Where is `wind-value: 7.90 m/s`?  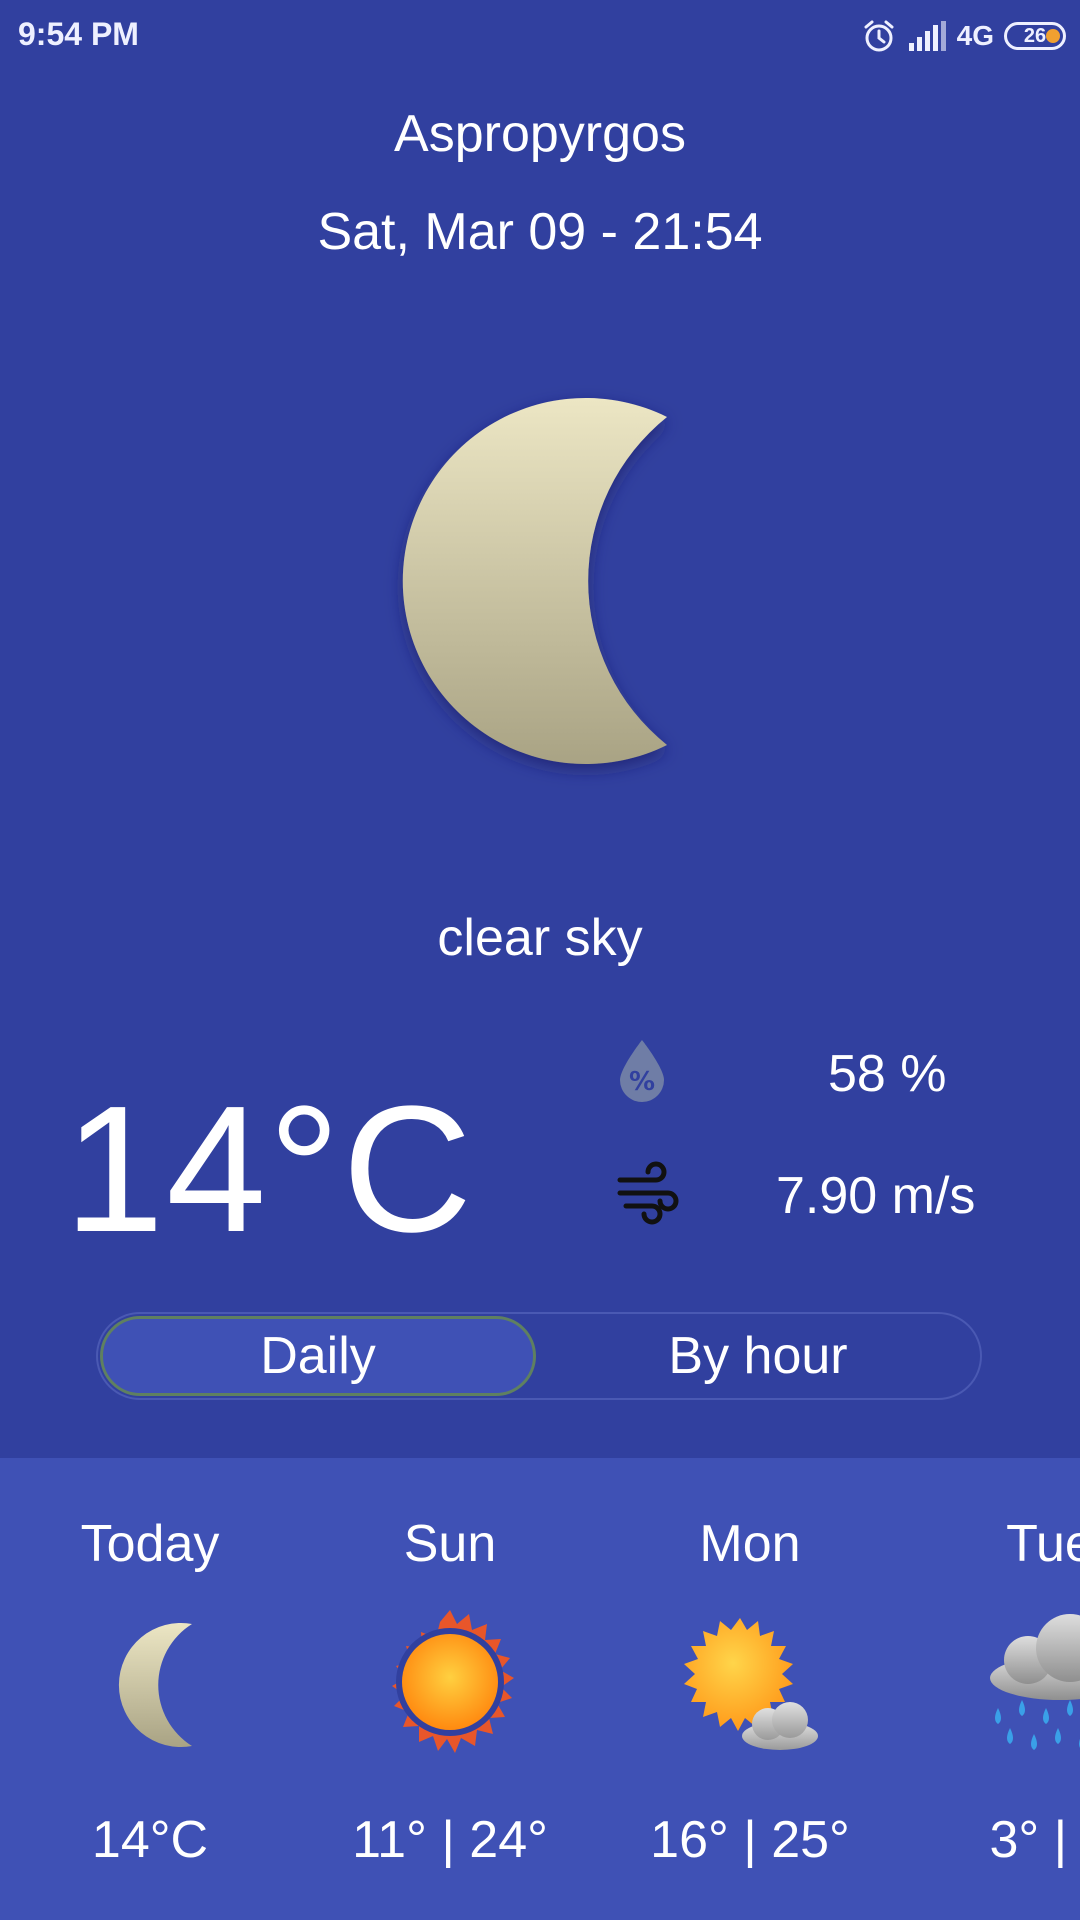
wind-value: 7.90 m/s is located at coordinates (876, 1196).